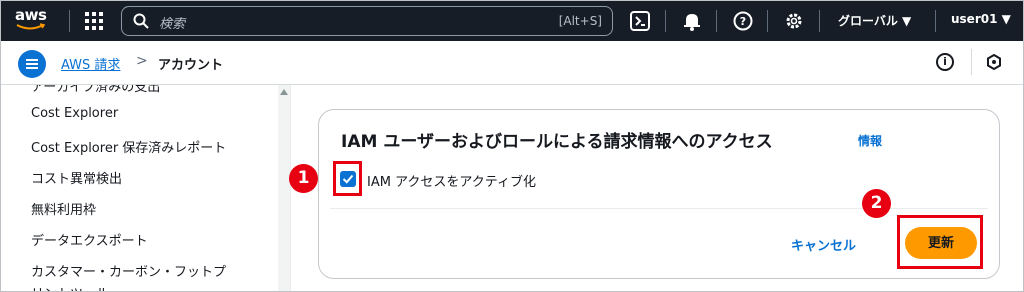  I want to click on annotation-badge-2: 2, so click(876, 203).